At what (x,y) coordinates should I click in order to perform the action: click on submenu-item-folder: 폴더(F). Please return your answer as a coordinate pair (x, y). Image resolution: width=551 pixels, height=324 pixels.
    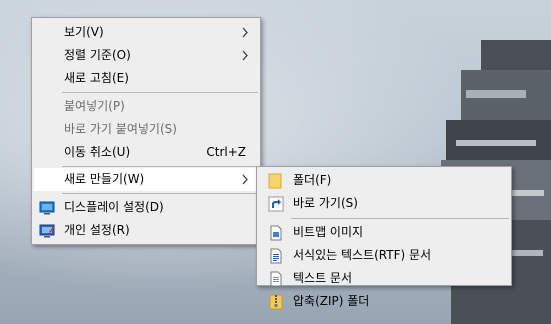
    Looking at the image, I should click on (384, 180).